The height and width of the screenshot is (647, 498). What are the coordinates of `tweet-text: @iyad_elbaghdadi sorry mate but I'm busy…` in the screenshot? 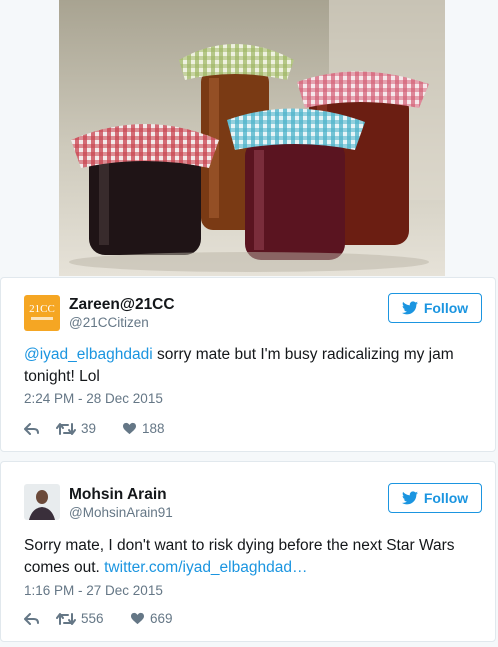 It's located at (244, 366).